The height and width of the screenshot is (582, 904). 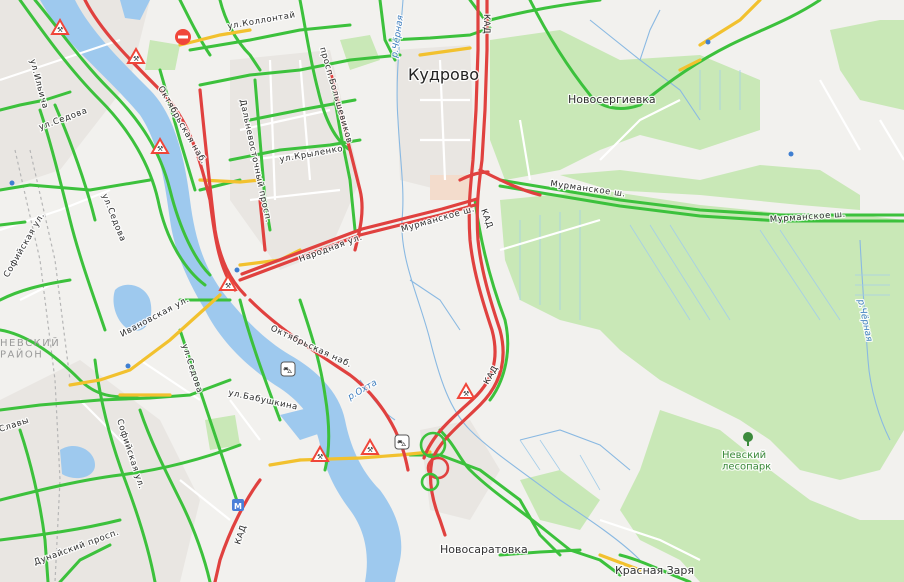 I want to click on no-entry-icon, so click(x=183, y=37).